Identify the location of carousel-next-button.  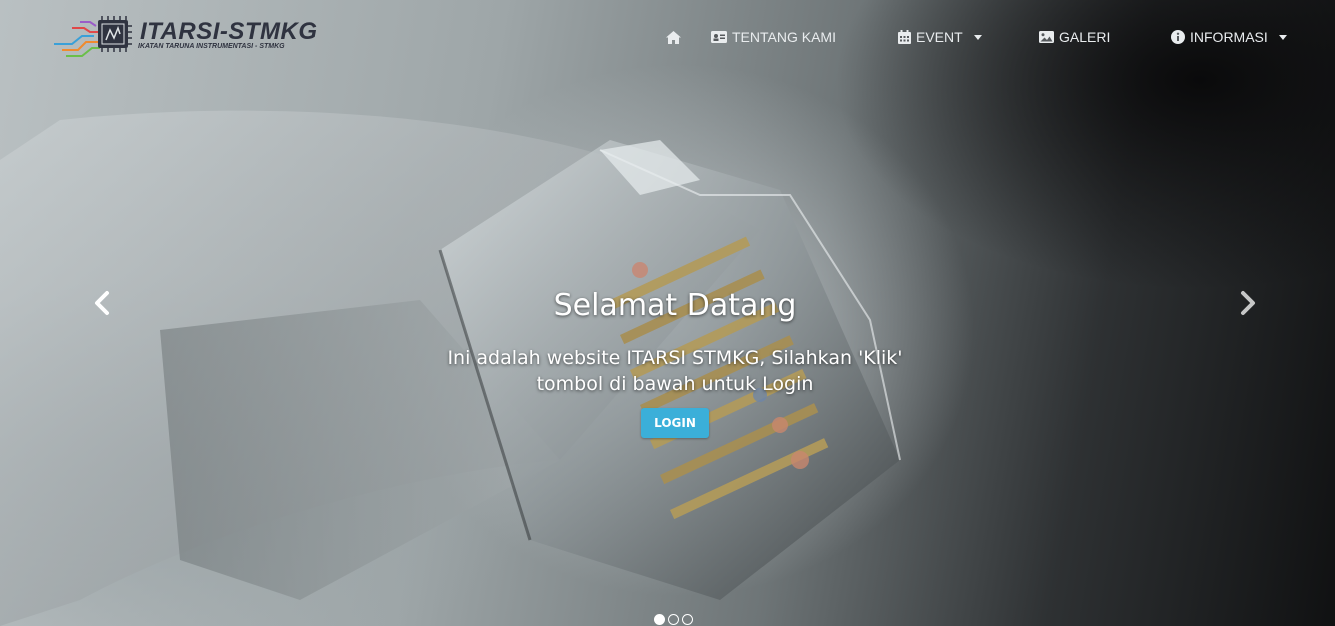
(1248, 303).